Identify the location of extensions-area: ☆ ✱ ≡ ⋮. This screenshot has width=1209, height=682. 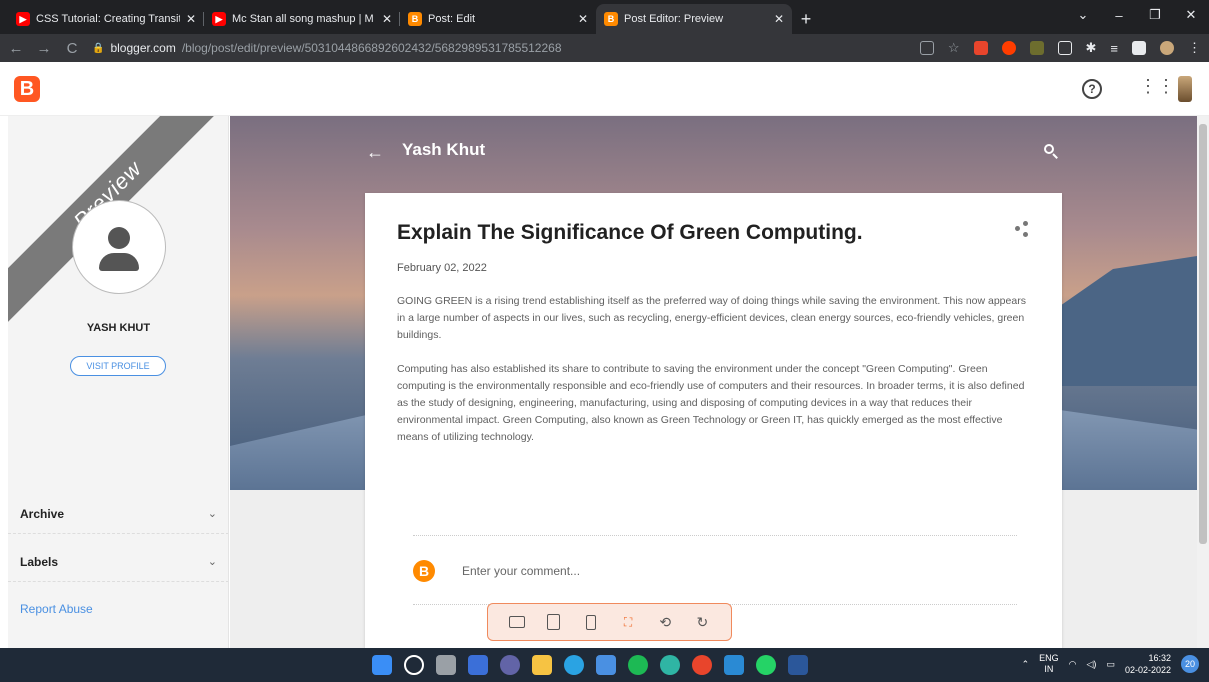
(1060, 48).